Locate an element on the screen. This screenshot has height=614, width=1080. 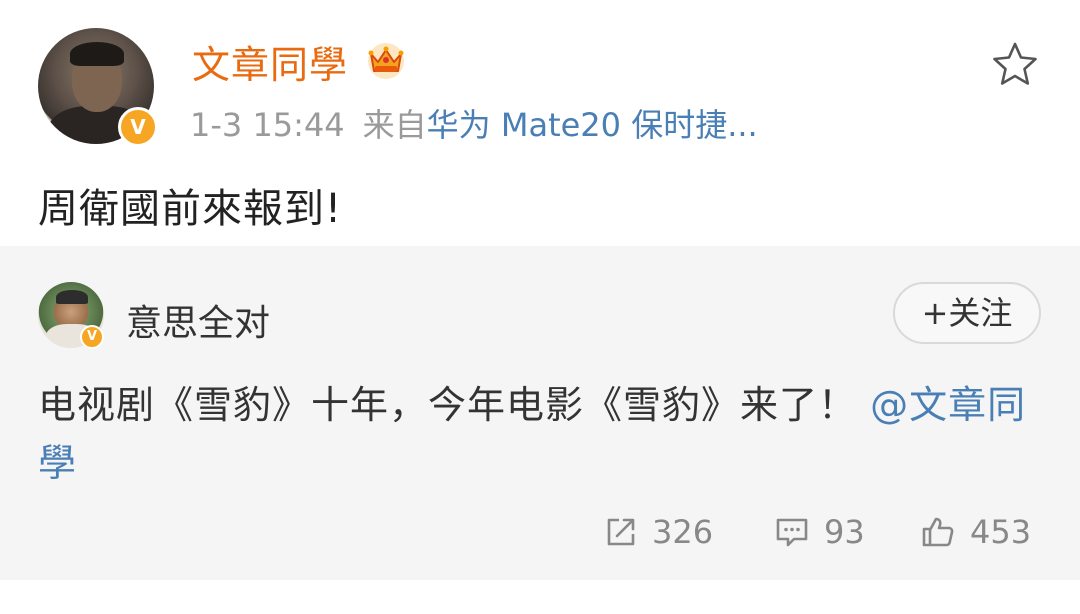
repost-action: 326 is located at coordinates (658, 532).